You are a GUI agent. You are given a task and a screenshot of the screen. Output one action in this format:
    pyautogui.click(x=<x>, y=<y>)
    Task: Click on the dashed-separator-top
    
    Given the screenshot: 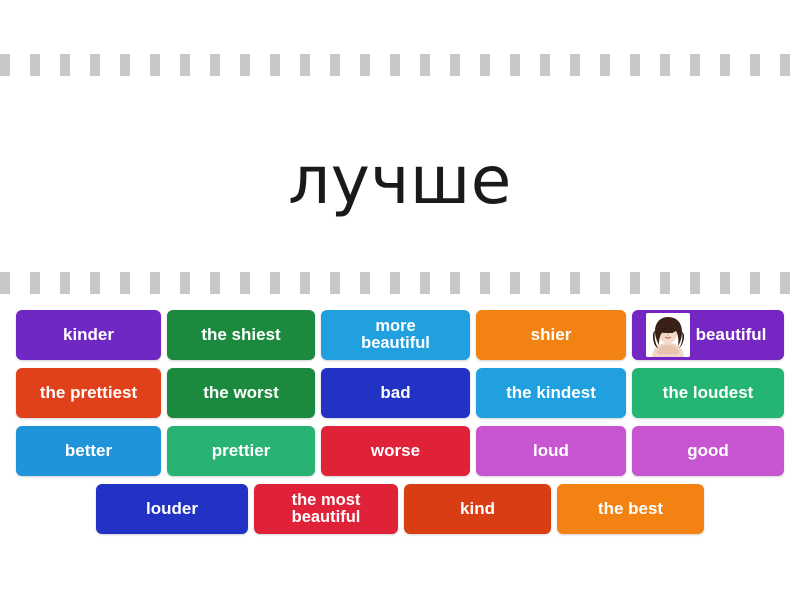 What is the action you would take?
    pyautogui.click(x=400, y=65)
    